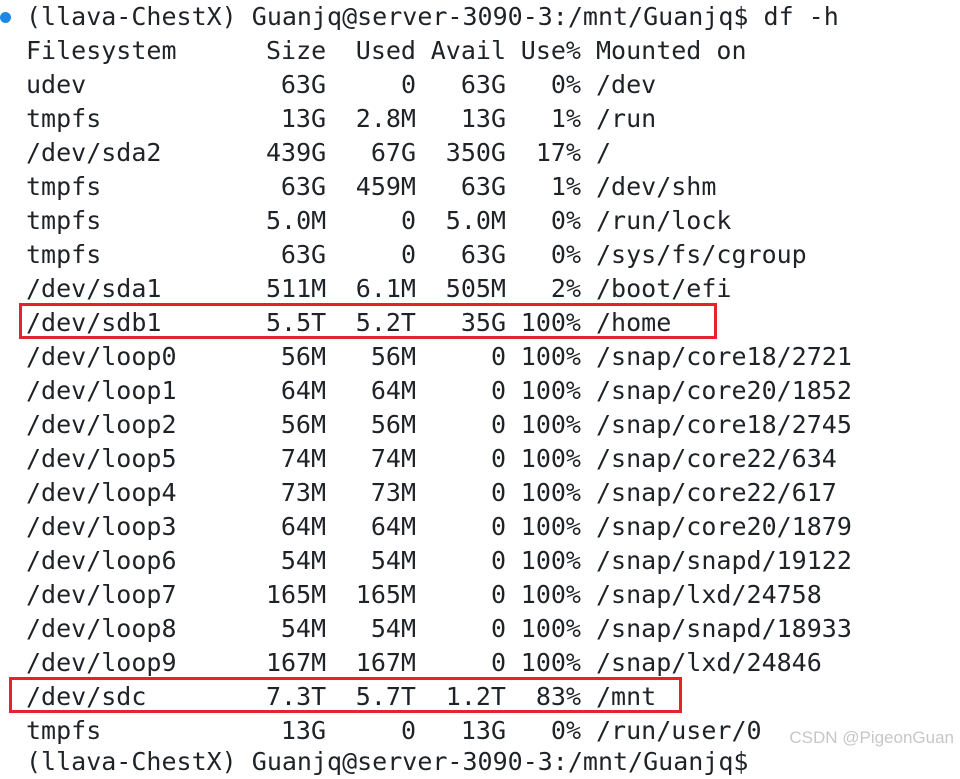 The image size is (960, 779). I want to click on cell-used: 459M, so click(385, 186).